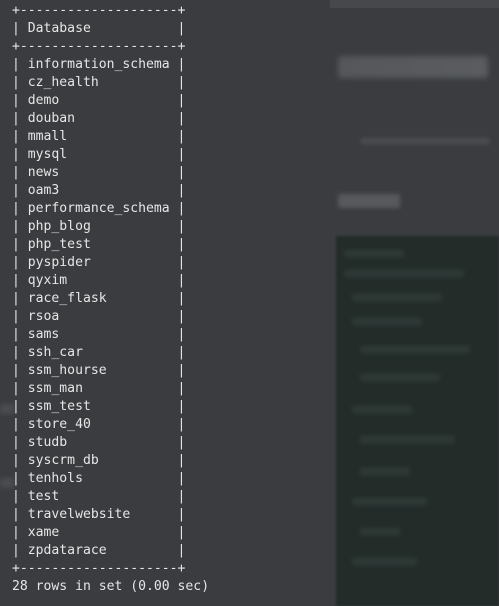  Describe the element at coordinates (99, 100) in the screenshot. I see `table-row: | demo |` at that location.